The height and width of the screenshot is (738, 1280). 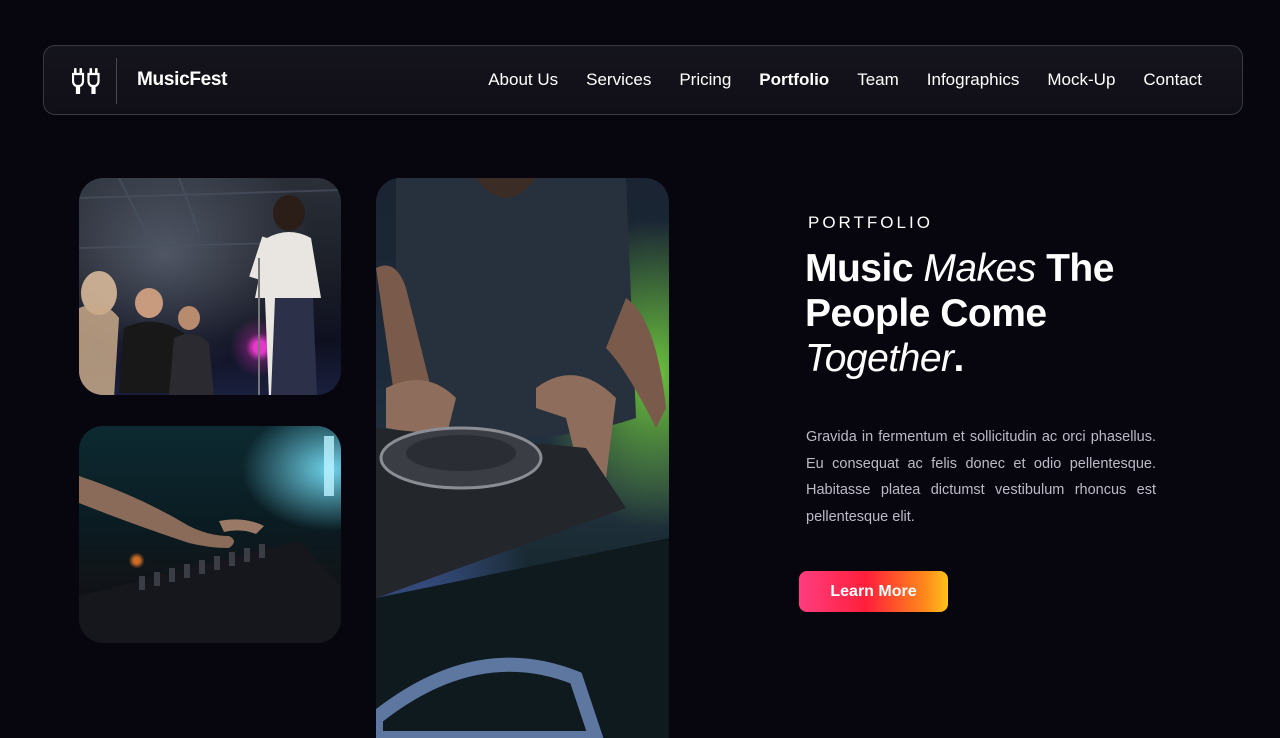 I want to click on learn-more-button: Learn More, so click(x=873, y=591).